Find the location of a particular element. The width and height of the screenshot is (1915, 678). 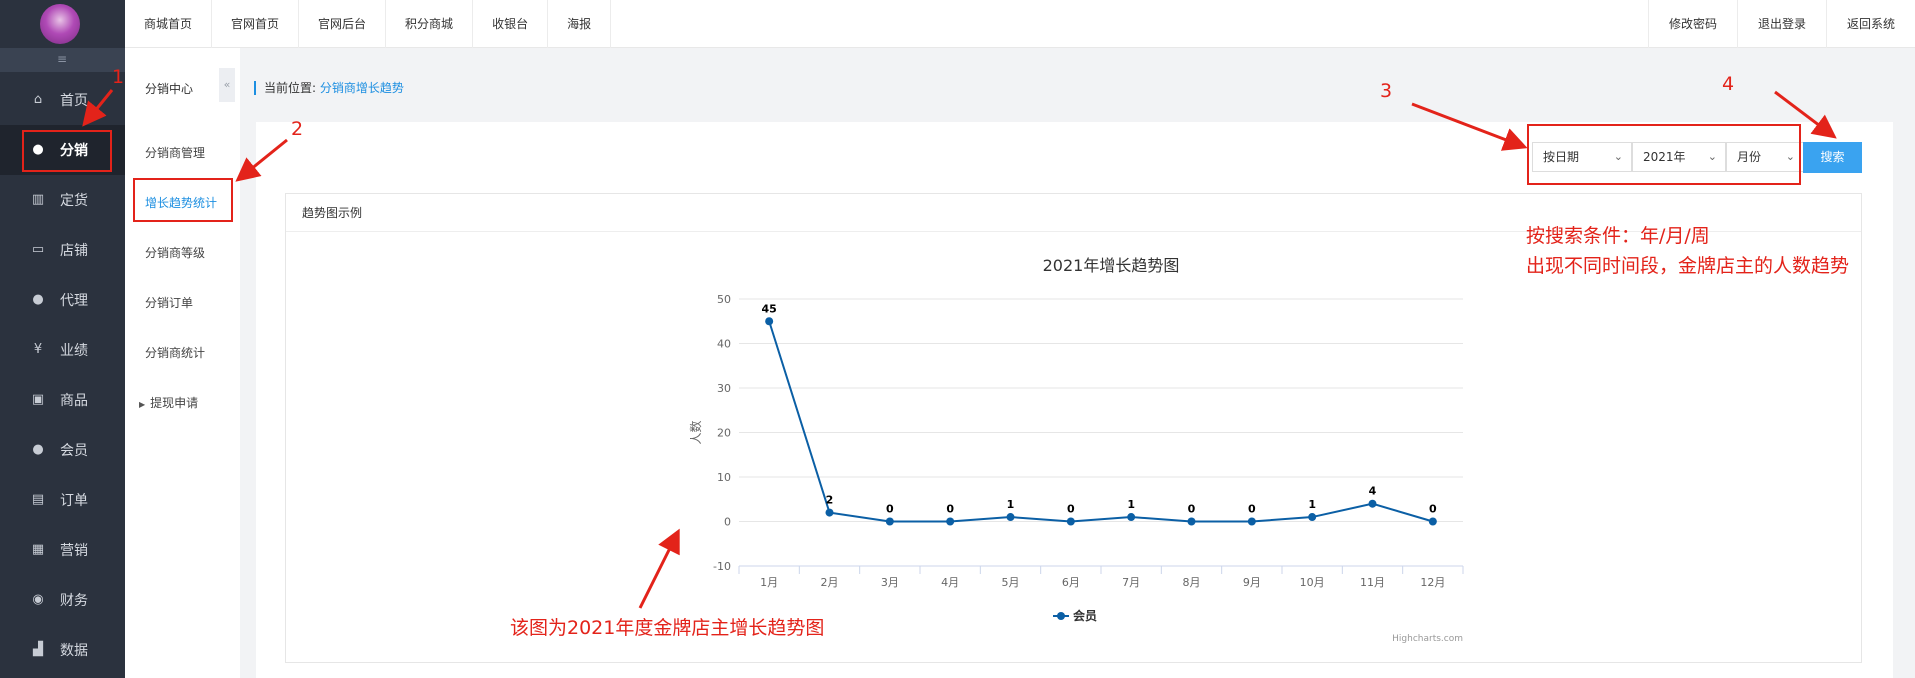

menu-toggle-icon: ≡ is located at coordinates (62, 59).